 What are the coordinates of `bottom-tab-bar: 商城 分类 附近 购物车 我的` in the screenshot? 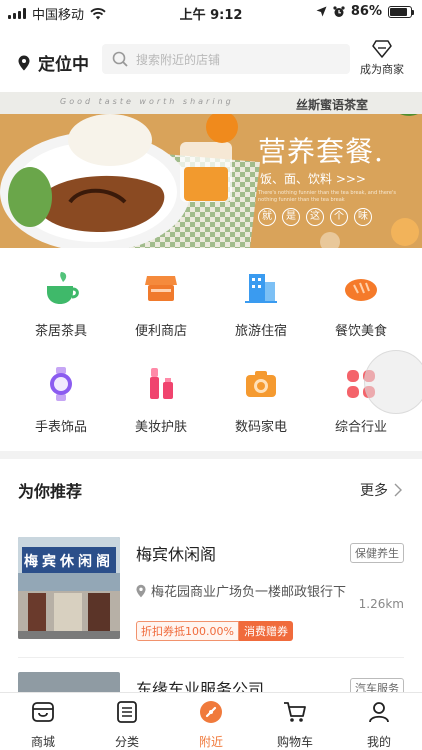 It's located at (211, 721).